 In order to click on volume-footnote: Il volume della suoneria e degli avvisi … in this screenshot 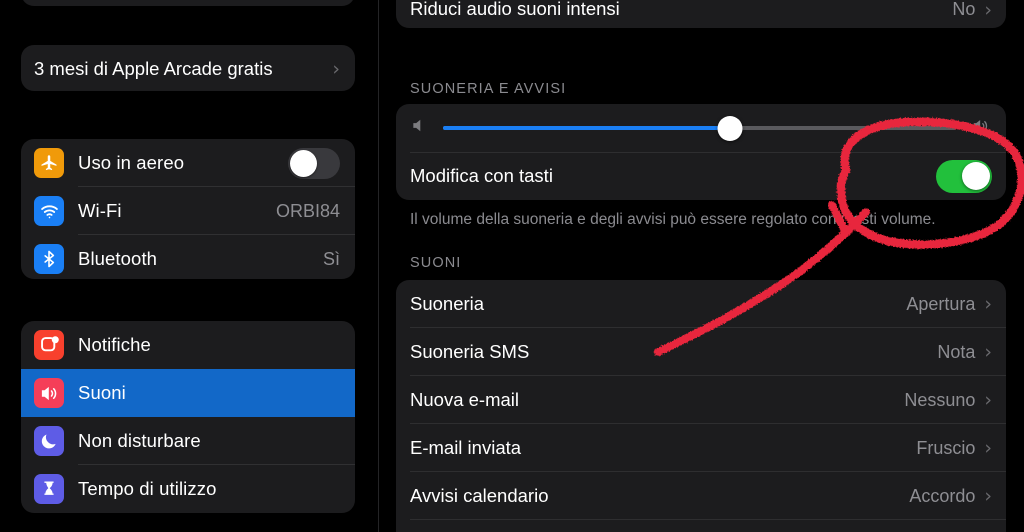, I will do `click(673, 219)`.